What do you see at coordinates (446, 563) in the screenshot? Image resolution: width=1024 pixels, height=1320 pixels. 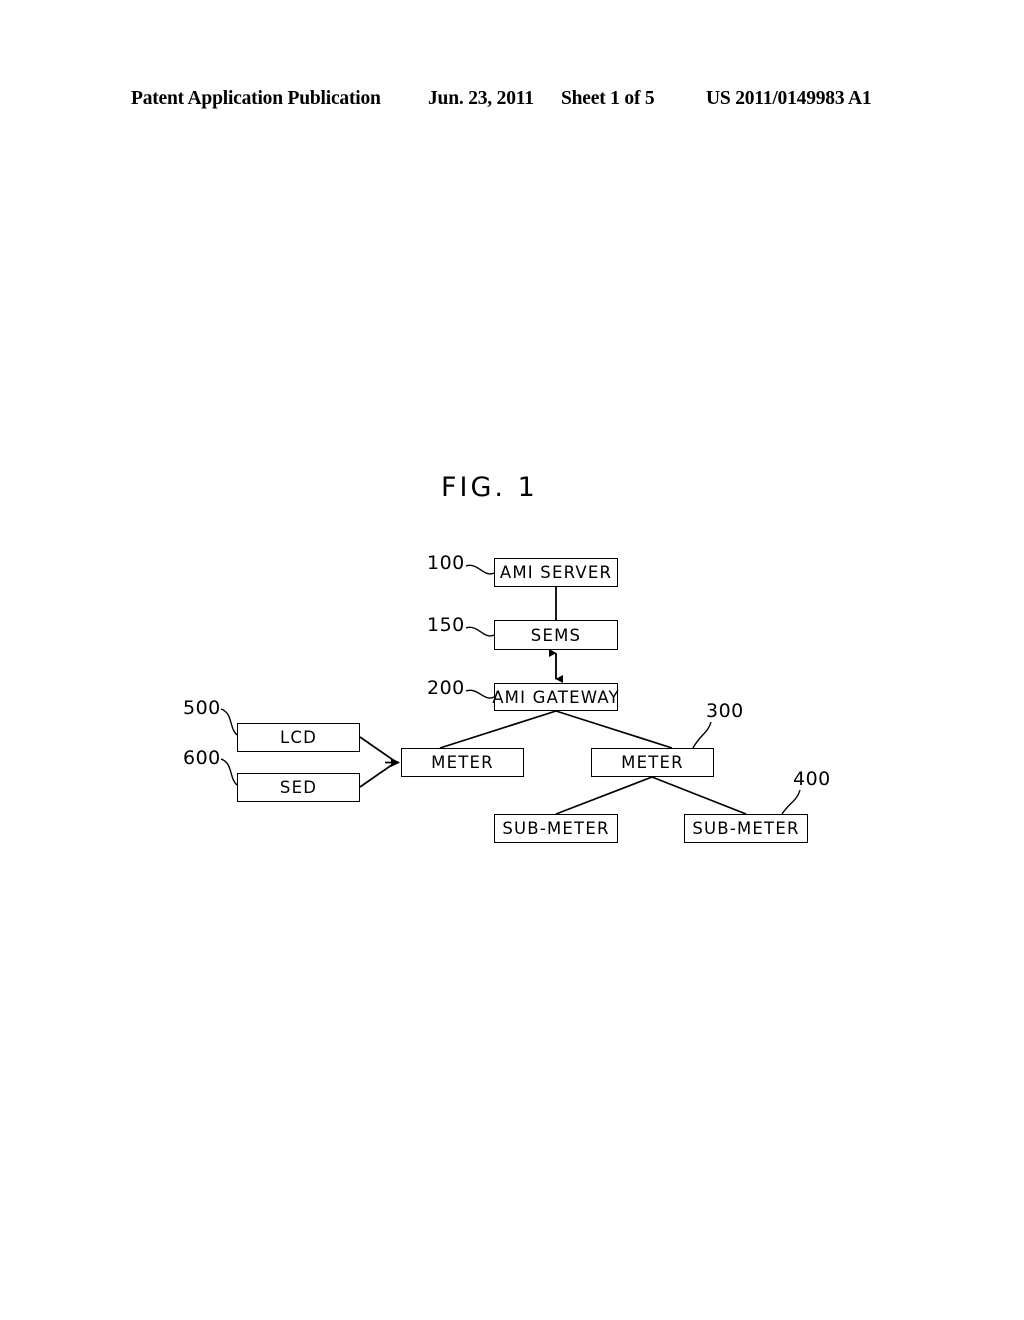 I see `reference-numeral-100: 100` at bounding box center [446, 563].